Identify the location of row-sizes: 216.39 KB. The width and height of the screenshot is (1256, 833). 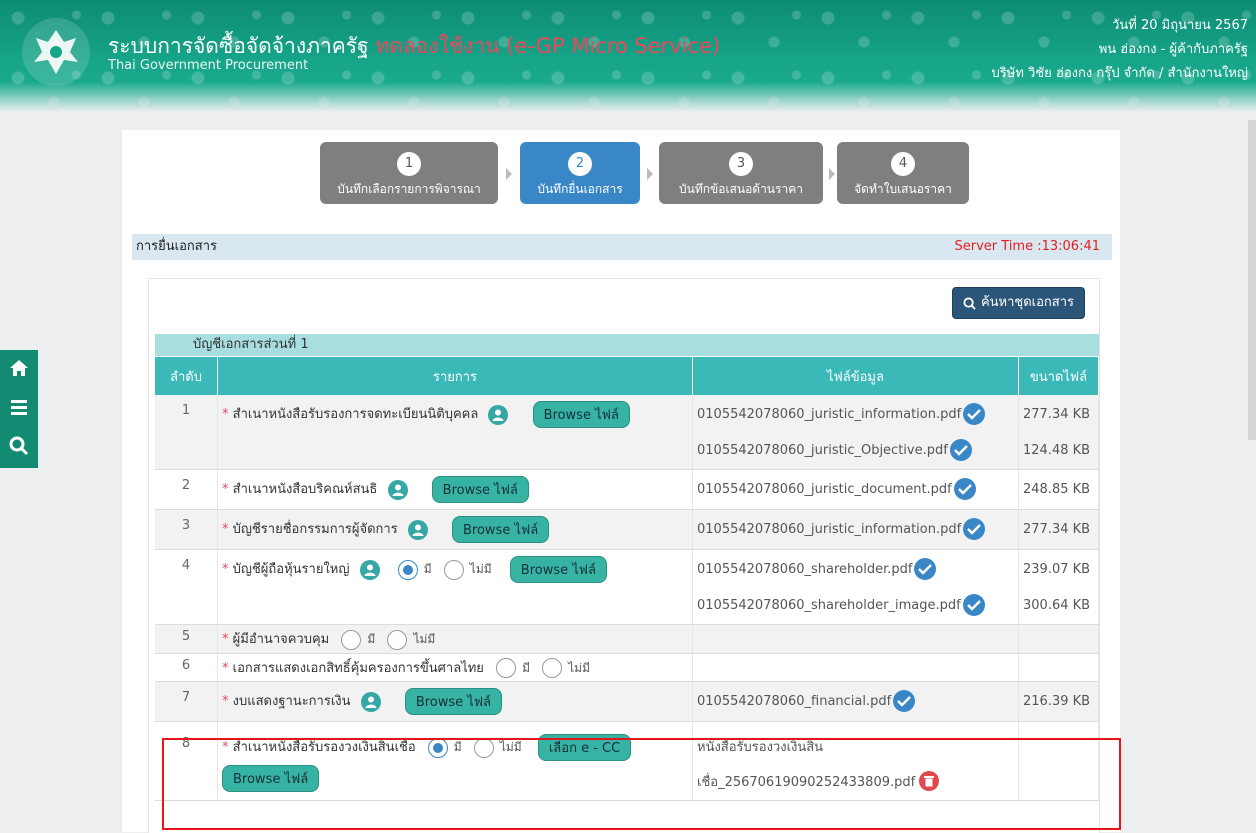
(1058, 701).